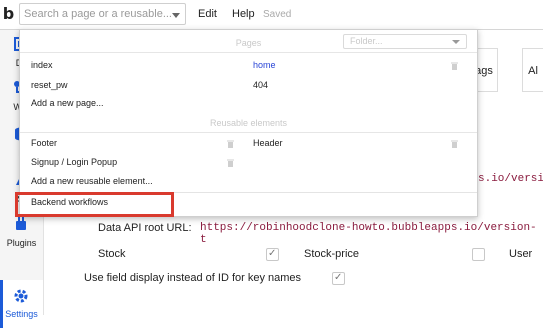 This screenshot has height=328, width=543. Describe the element at coordinates (145, 228) in the screenshot. I see `api-root-label: Data API root URL:` at that location.